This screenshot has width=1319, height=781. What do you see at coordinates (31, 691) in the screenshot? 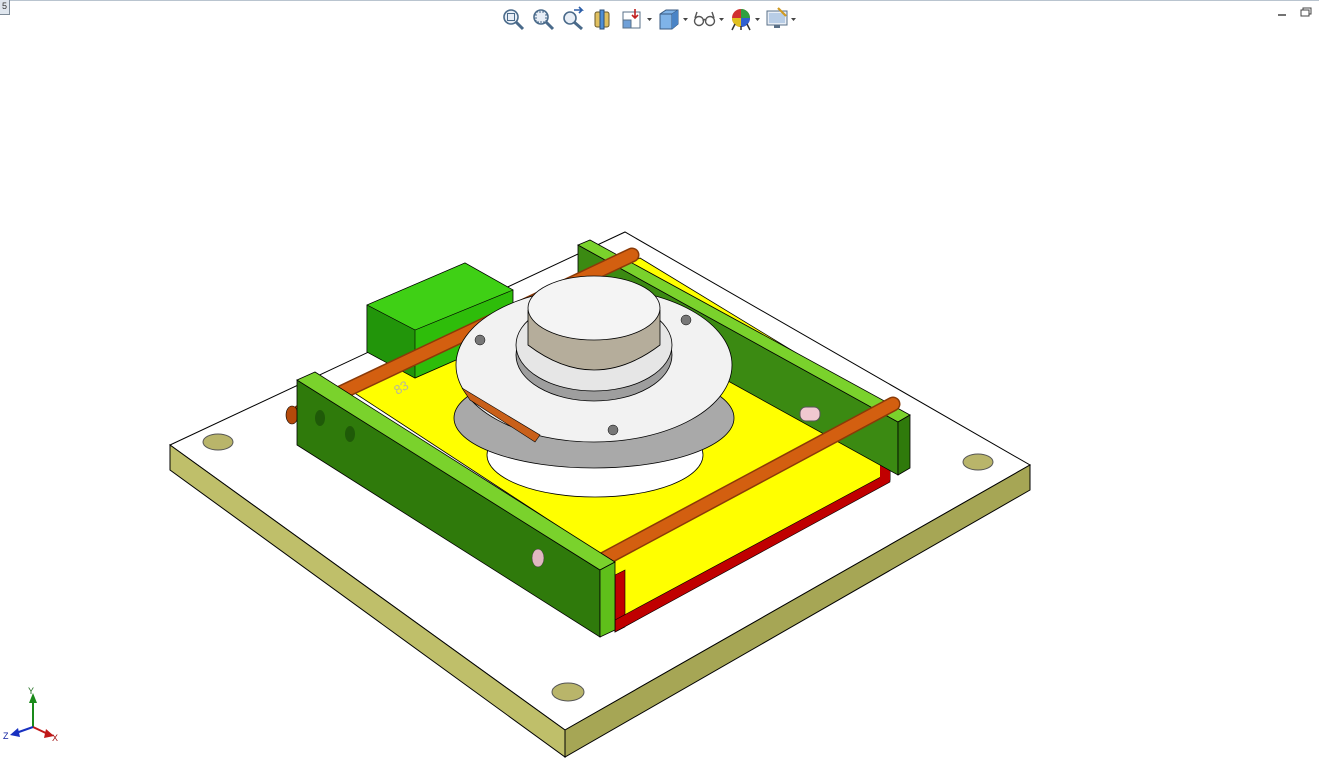
I see `y-axis-label: Y` at bounding box center [31, 691].